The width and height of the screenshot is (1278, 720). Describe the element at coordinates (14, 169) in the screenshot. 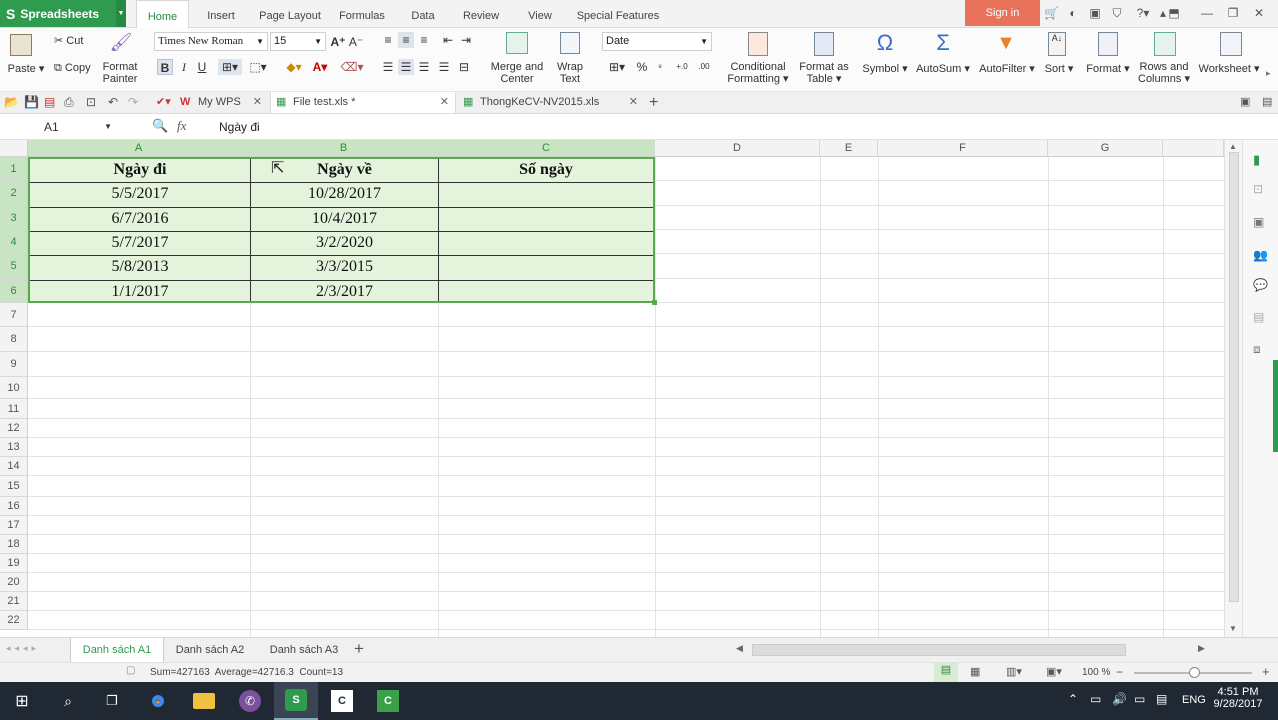

I see `row-header: 1` at that location.